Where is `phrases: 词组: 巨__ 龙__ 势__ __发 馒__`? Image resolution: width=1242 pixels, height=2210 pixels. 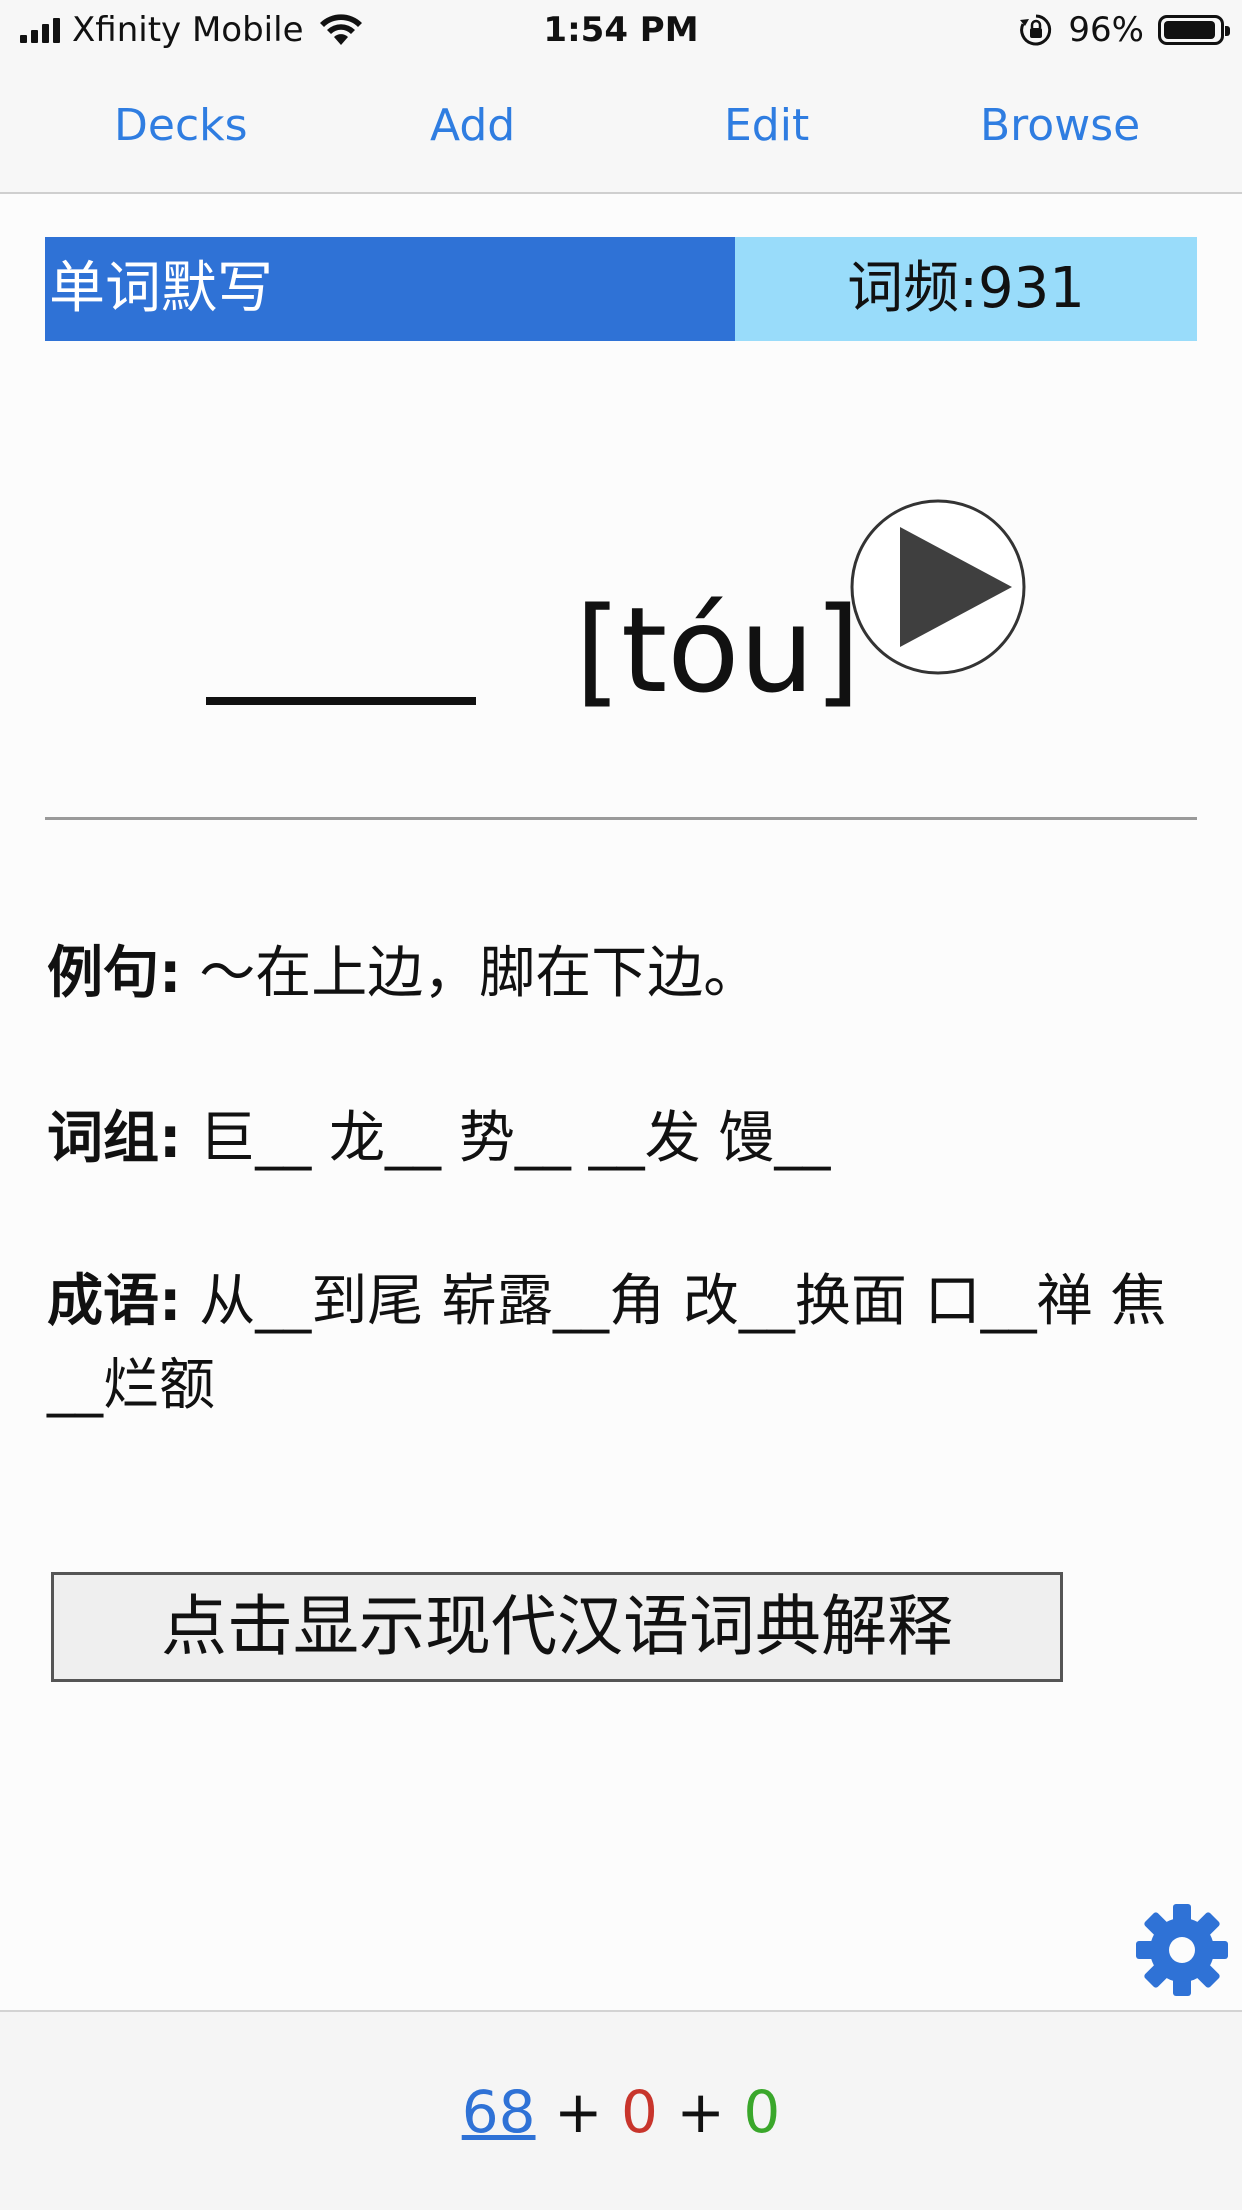
phrases: 词组: 巨__ 龙__ 势__ __发 馒__ is located at coordinates (622, 1139).